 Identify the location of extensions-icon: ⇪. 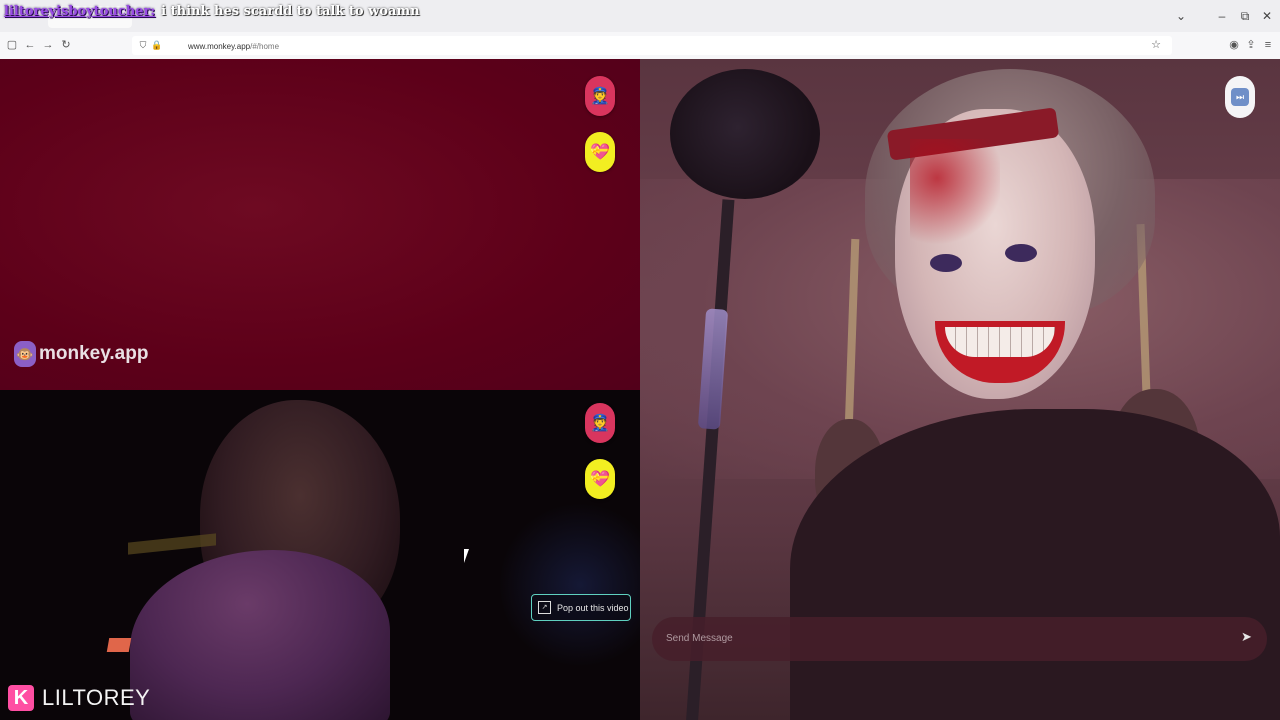
(1251, 45).